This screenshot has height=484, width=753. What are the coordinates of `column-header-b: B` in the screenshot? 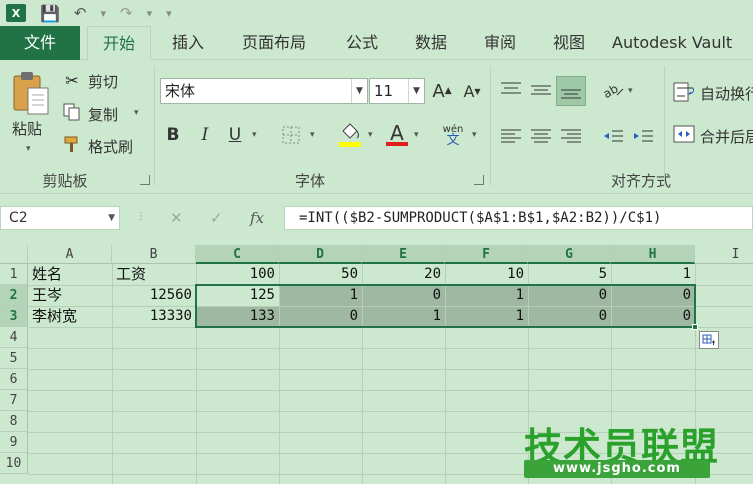 It's located at (154, 254).